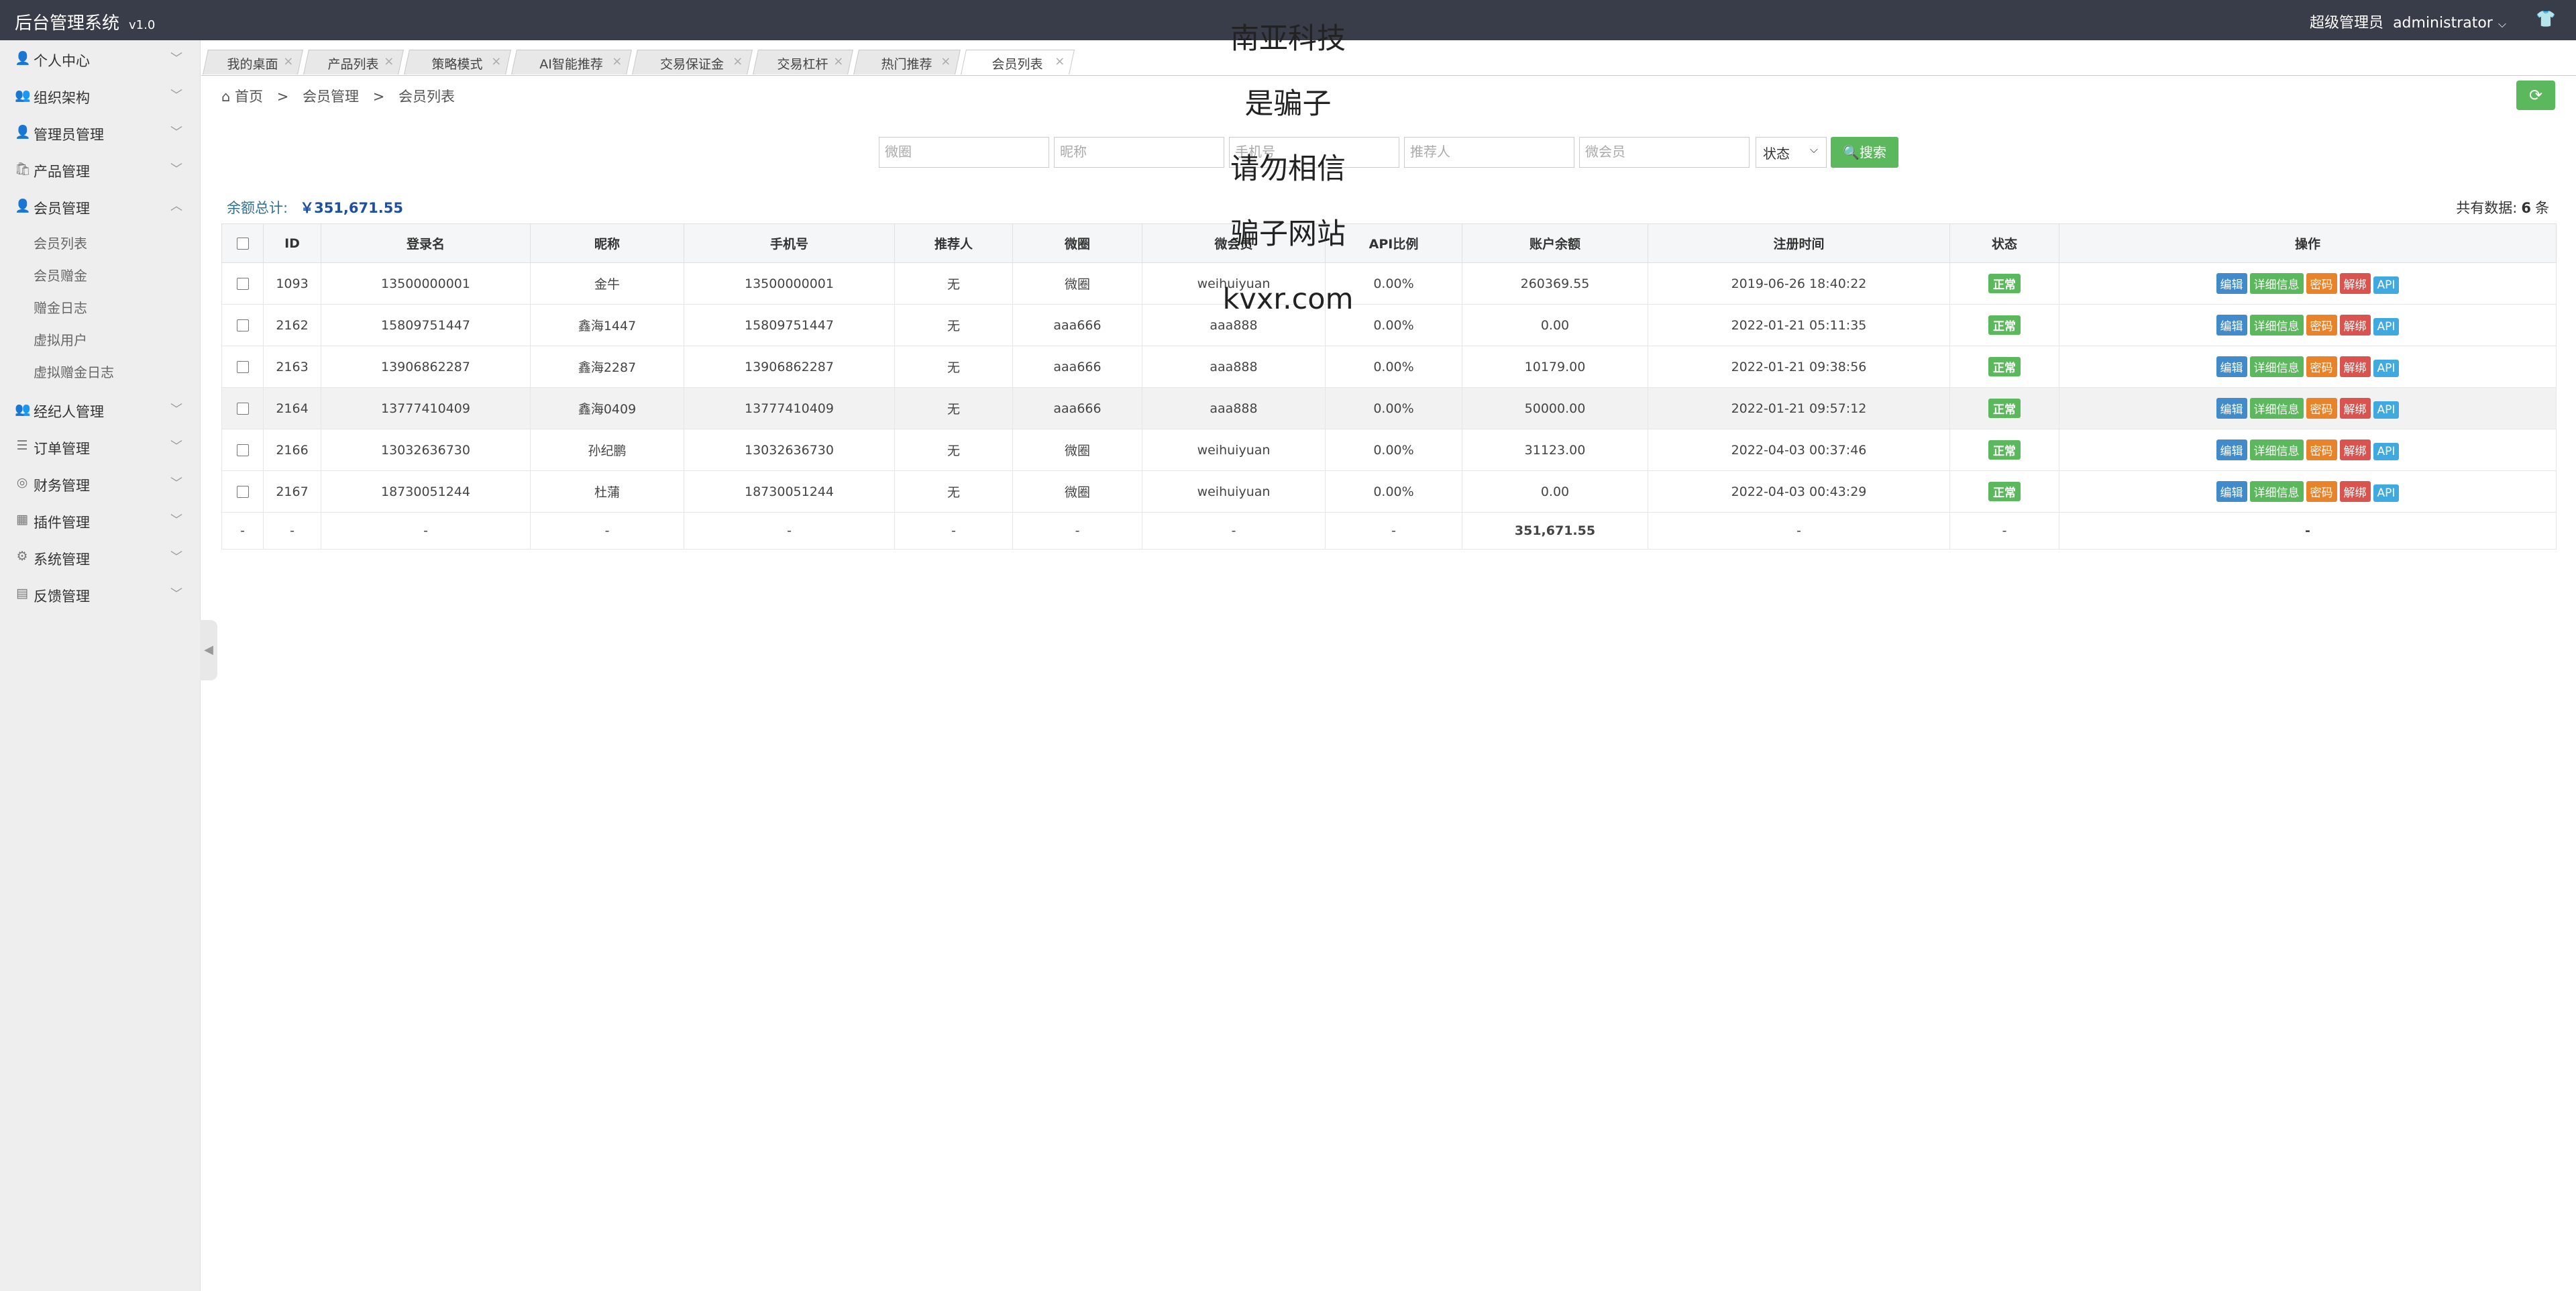  What do you see at coordinates (1139, 152) in the screenshot?
I see `nickname-input` at bounding box center [1139, 152].